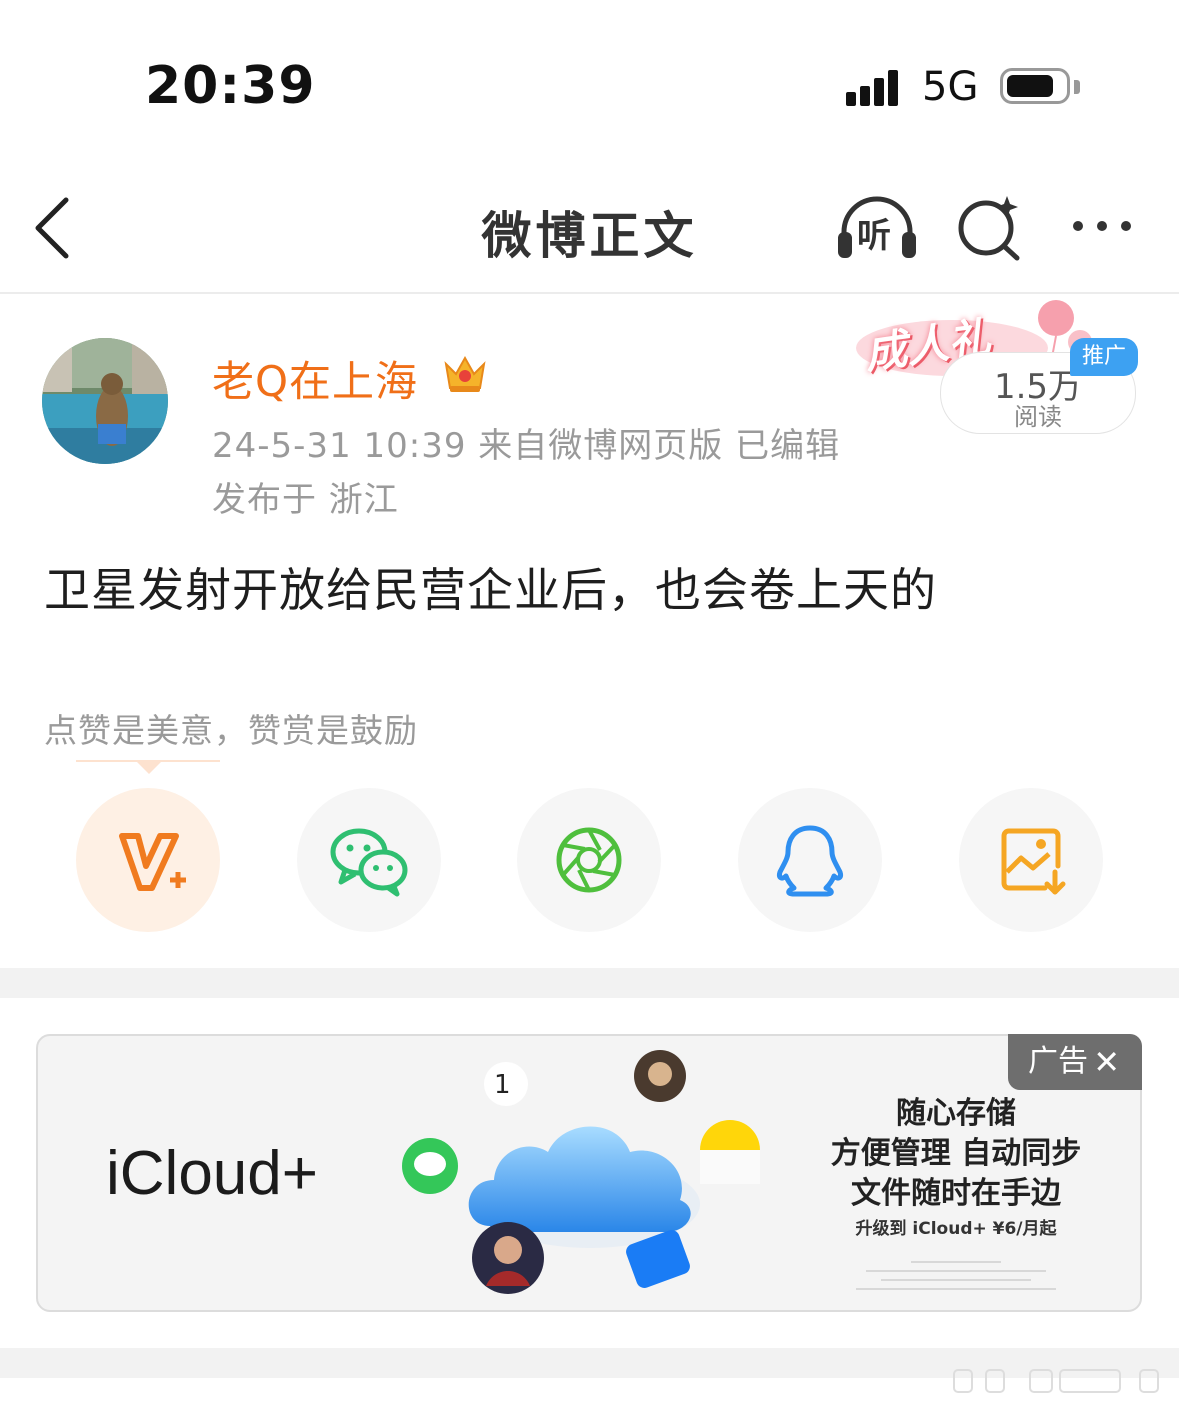  What do you see at coordinates (490, 590) in the screenshot?
I see `post-content: 卫星发射开放给民营企业后，也会卷上天的` at bounding box center [490, 590].